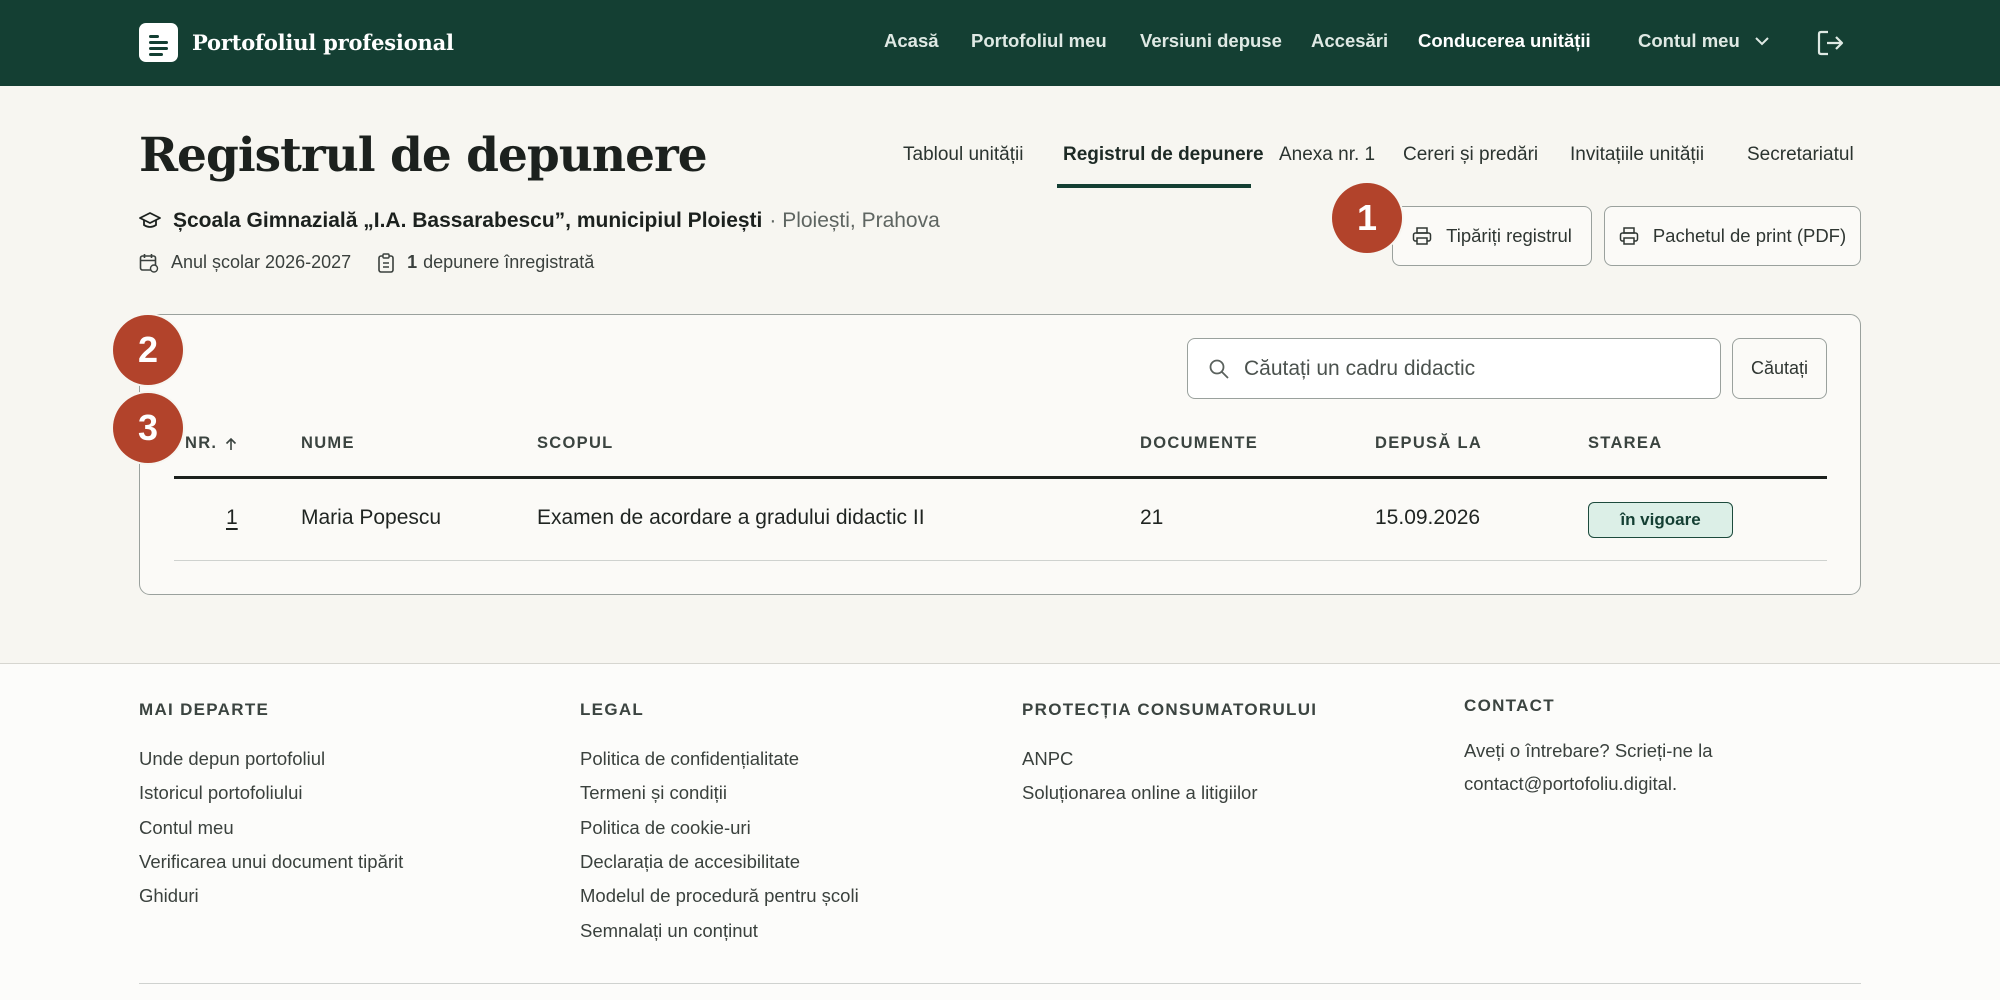 This screenshot has width=2000, height=1000. Describe the element at coordinates (412, 262) in the screenshot. I see `submissions-count: 1` at that location.